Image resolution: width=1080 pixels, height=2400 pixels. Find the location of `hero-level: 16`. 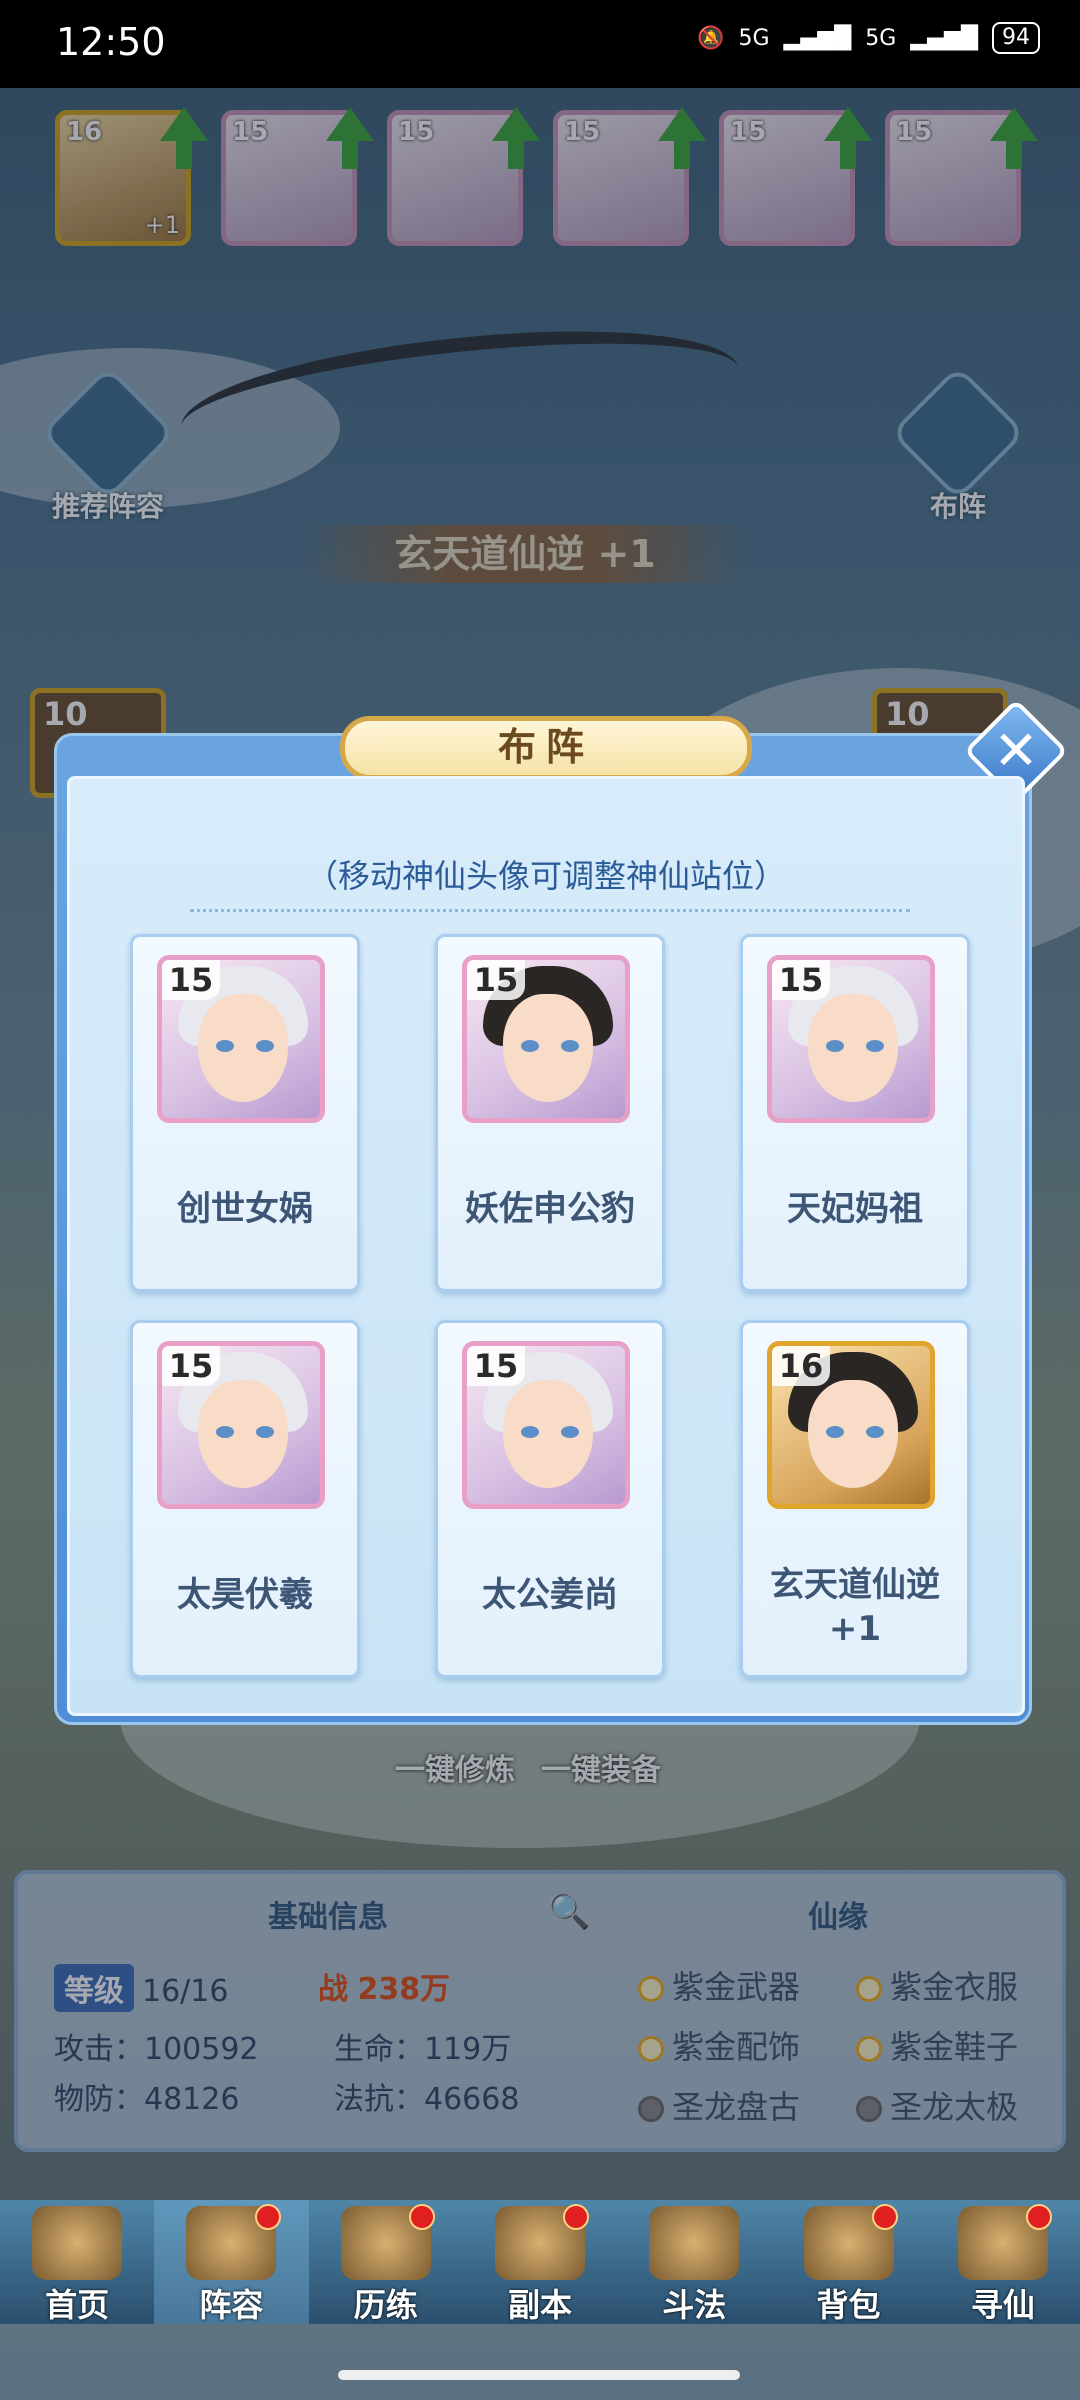

hero-level: 16 is located at coordinates (801, 1366).